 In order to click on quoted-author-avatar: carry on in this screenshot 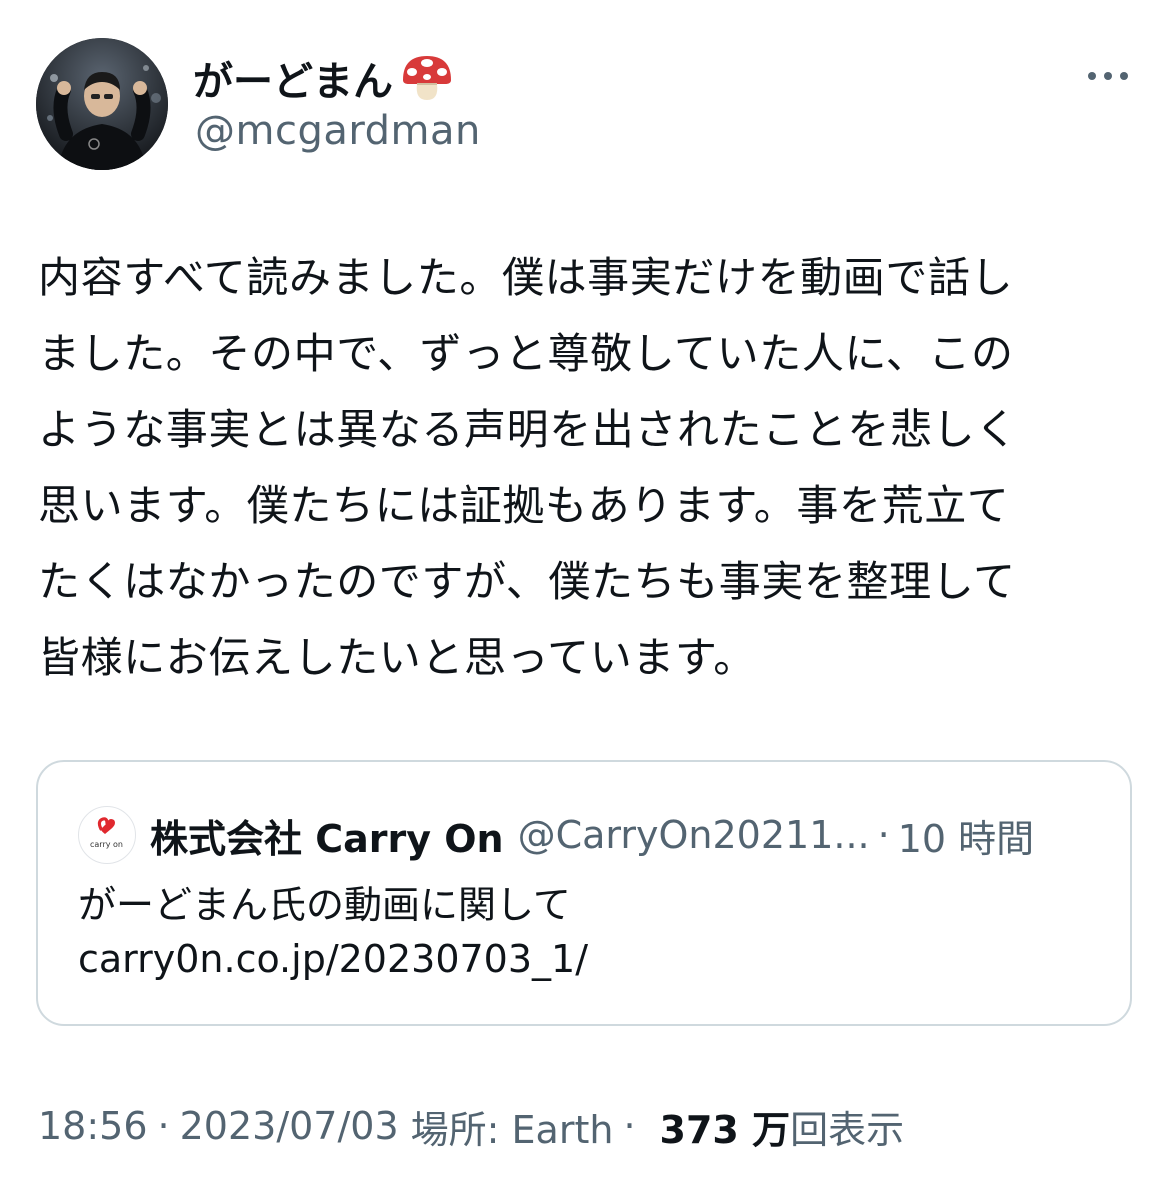, I will do `click(107, 835)`.